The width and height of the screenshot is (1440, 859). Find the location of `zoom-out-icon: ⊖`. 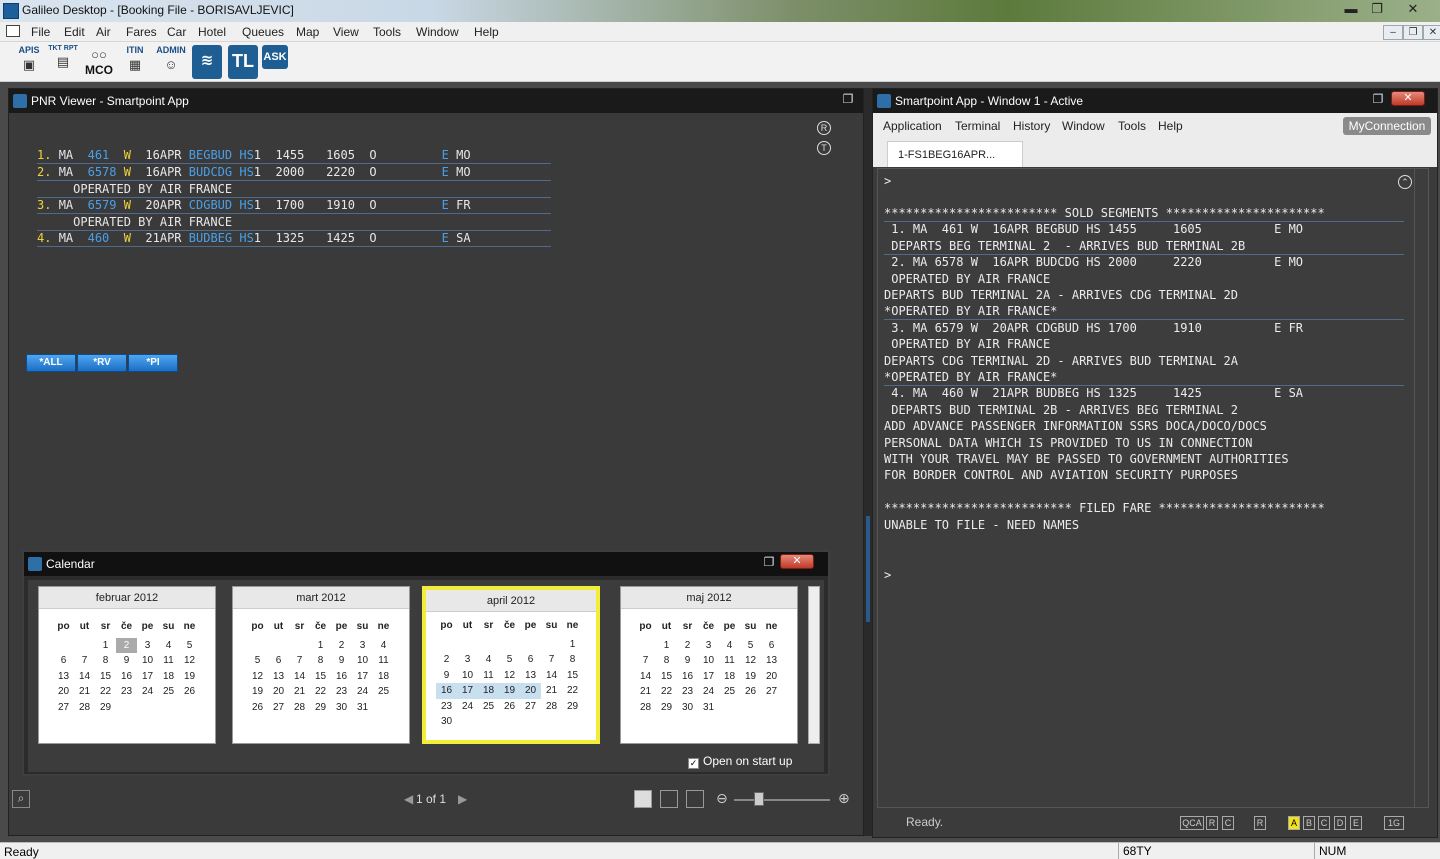

zoom-out-icon: ⊖ is located at coordinates (722, 798).